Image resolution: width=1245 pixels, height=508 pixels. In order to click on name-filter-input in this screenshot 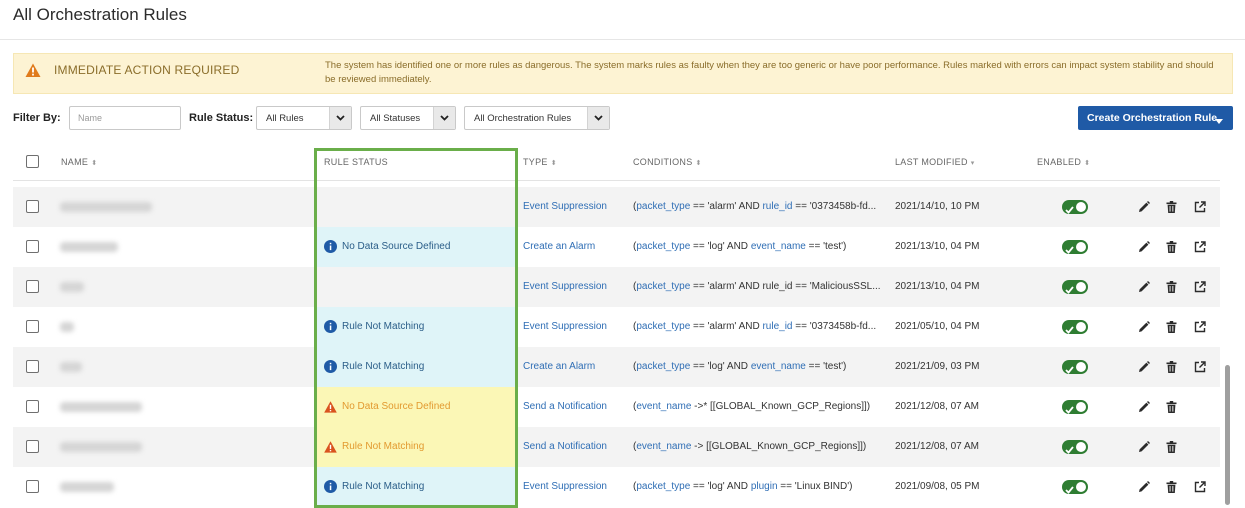, I will do `click(125, 118)`.